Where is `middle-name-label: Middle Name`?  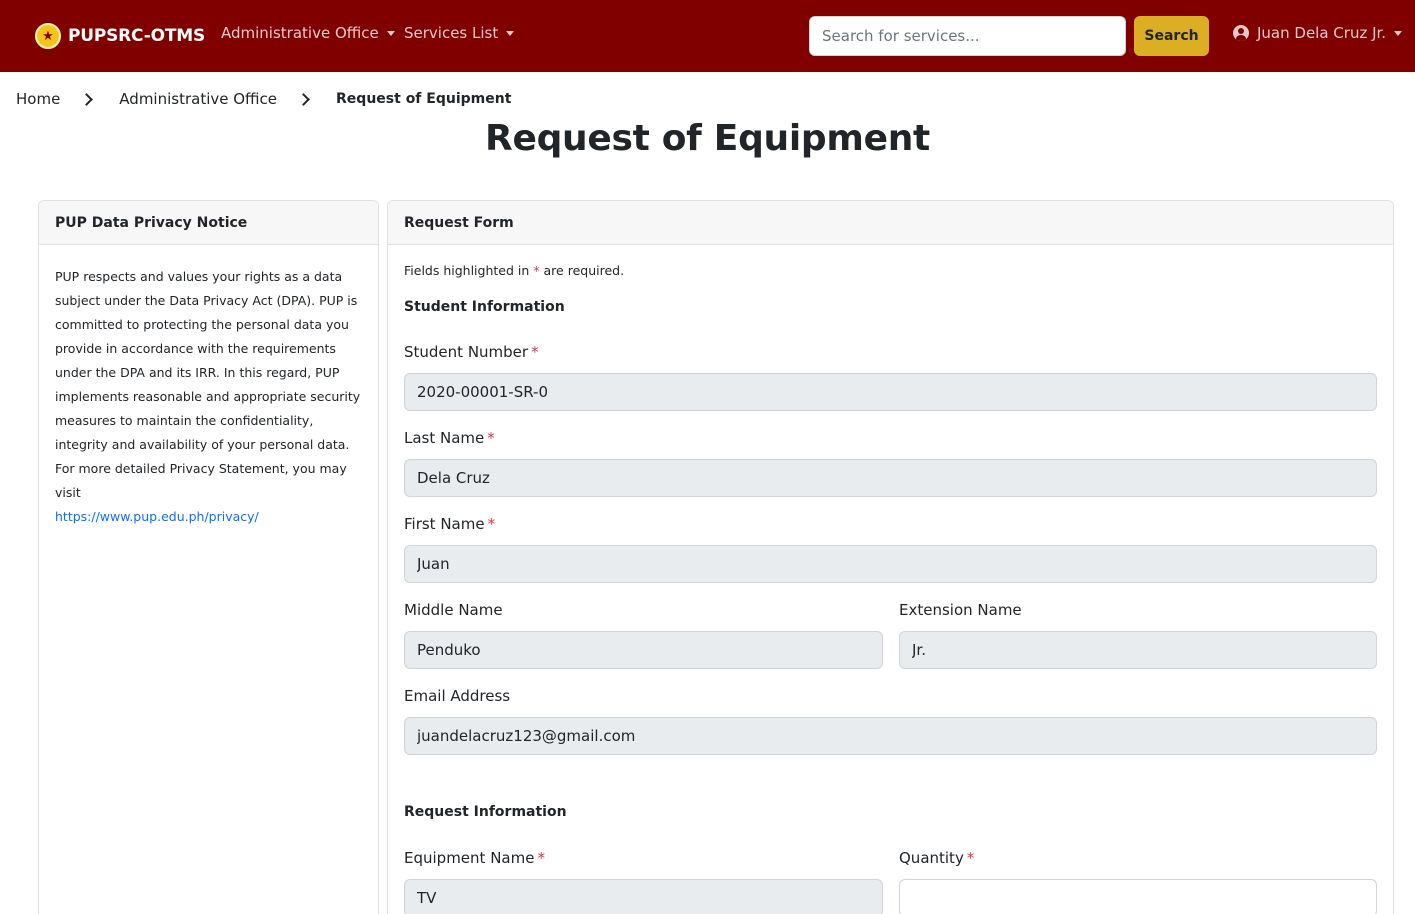 middle-name-label: Middle Name is located at coordinates (453, 610).